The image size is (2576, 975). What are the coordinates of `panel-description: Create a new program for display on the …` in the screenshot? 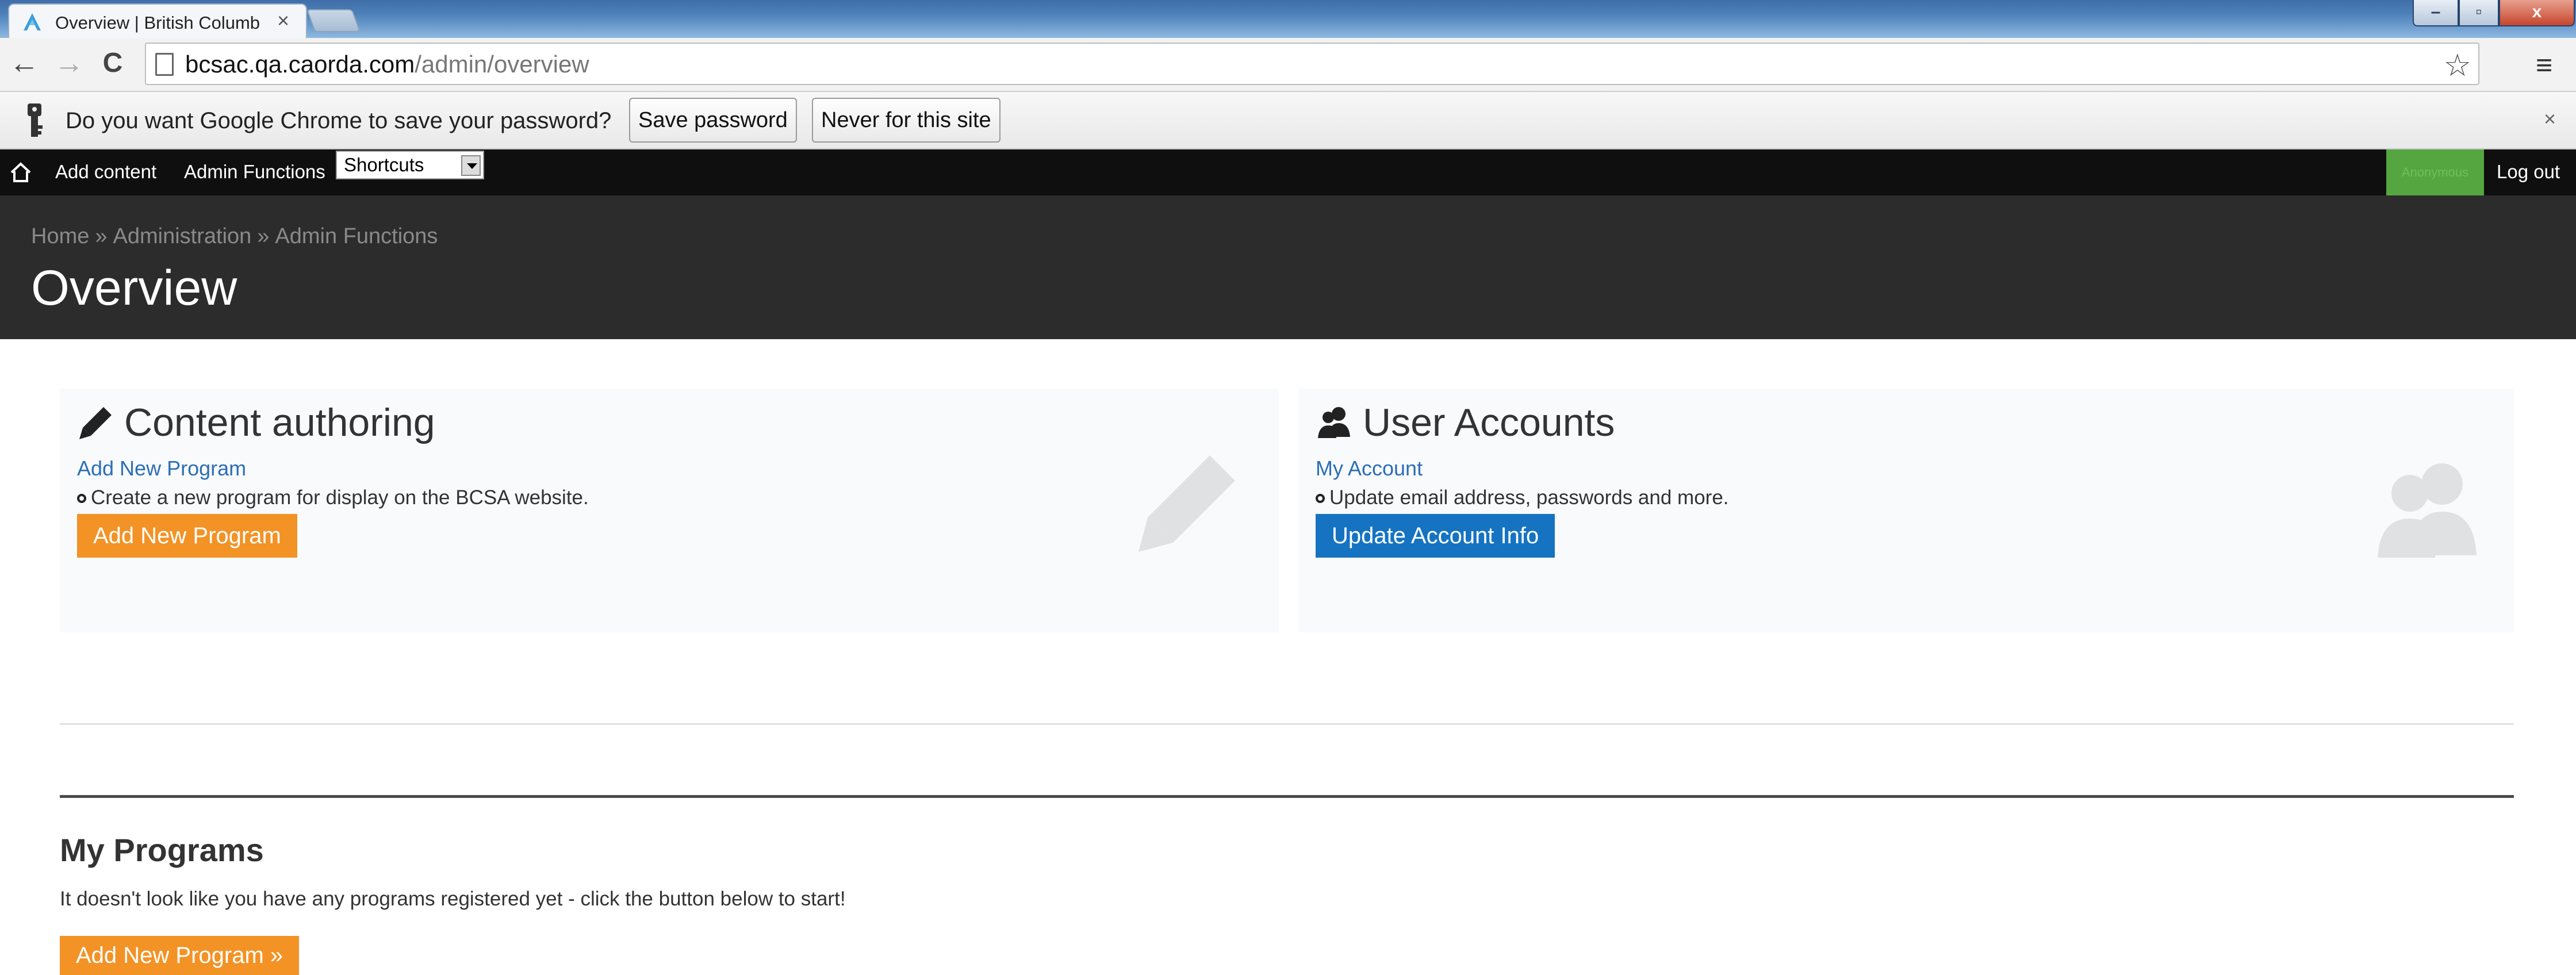 It's located at (333, 498).